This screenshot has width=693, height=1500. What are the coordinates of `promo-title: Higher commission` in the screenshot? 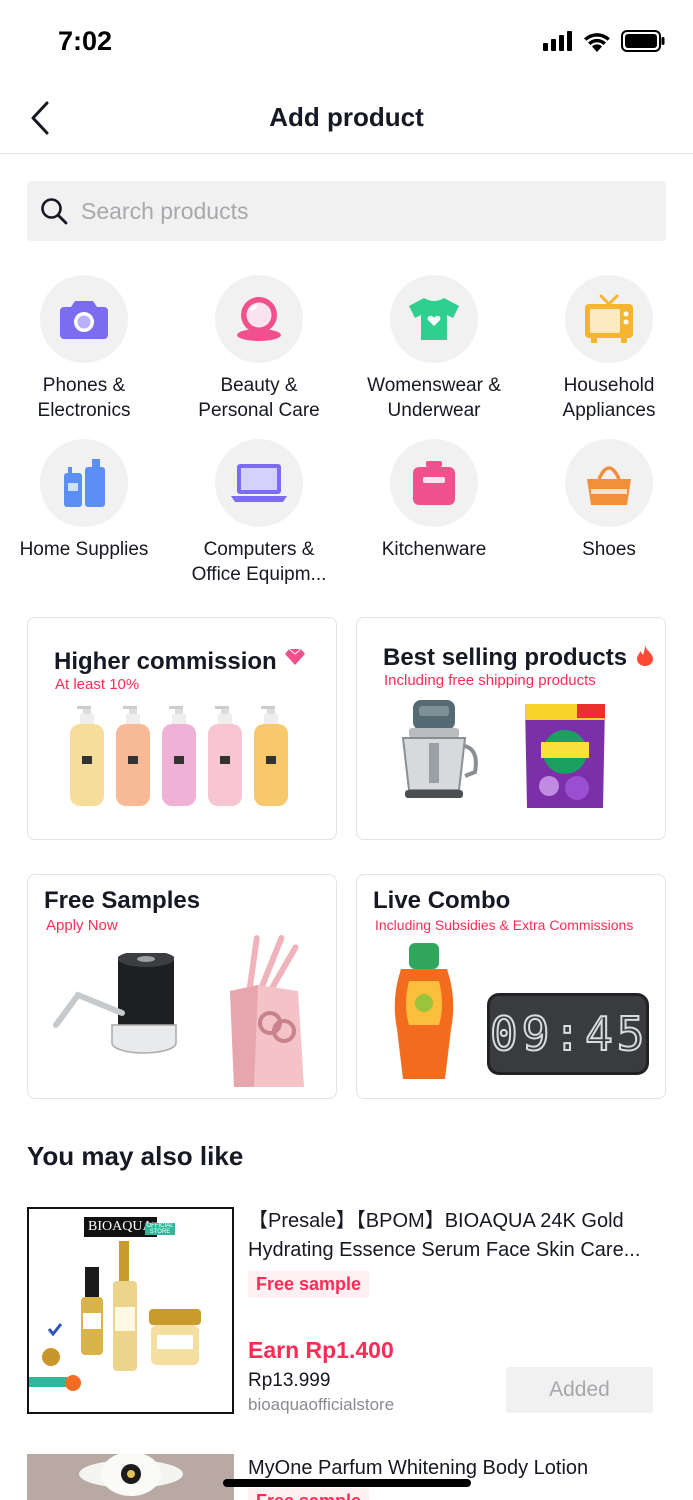 It's located at (180, 662).